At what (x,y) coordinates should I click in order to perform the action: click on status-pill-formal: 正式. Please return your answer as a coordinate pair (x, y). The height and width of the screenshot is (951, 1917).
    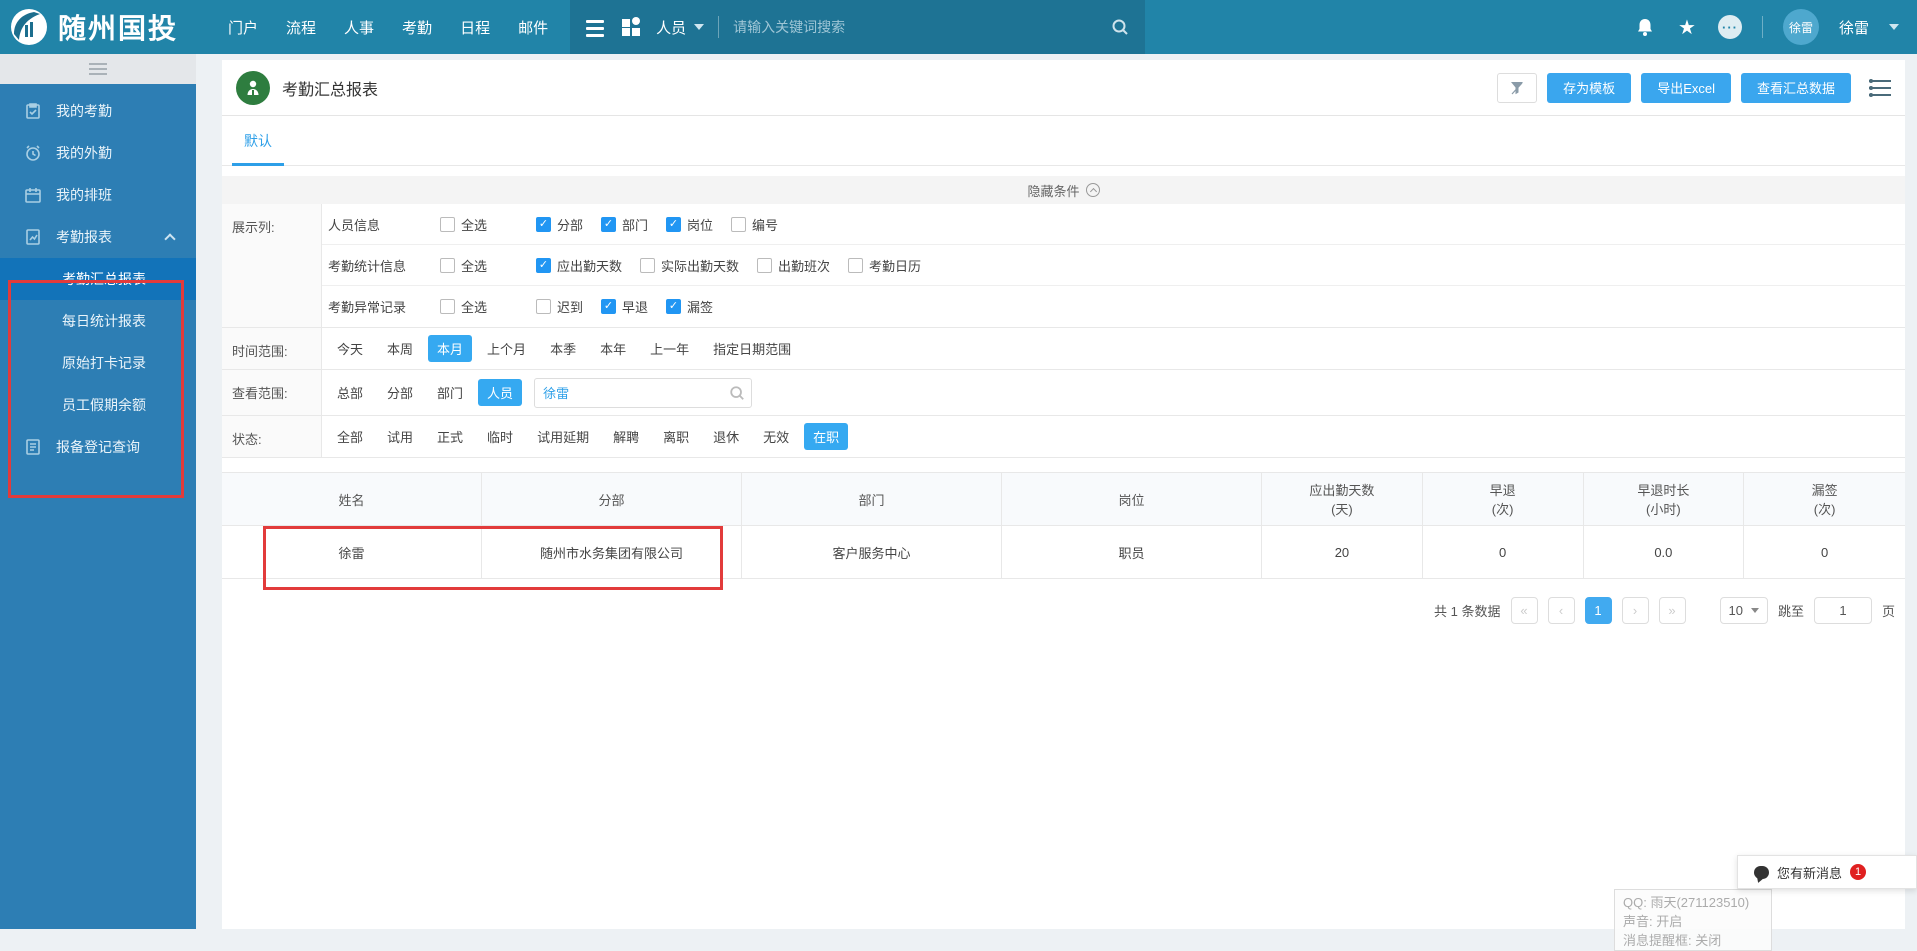
    Looking at the image, I should click on (450, 436).